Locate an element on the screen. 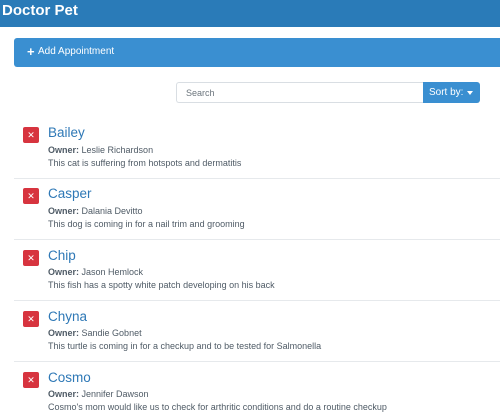  plus-icon: + is located at coordinates (31, 51).